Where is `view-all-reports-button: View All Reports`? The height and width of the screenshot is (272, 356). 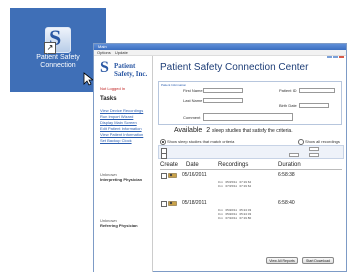 view-all-reports-button: View All Reports is located at coordinates (282, 260).